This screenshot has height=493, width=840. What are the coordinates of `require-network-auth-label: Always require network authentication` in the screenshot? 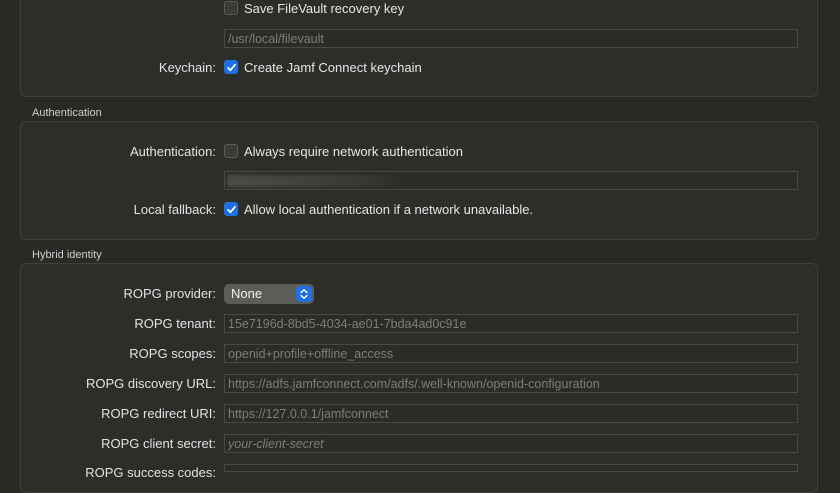 It's located at (353, 151).